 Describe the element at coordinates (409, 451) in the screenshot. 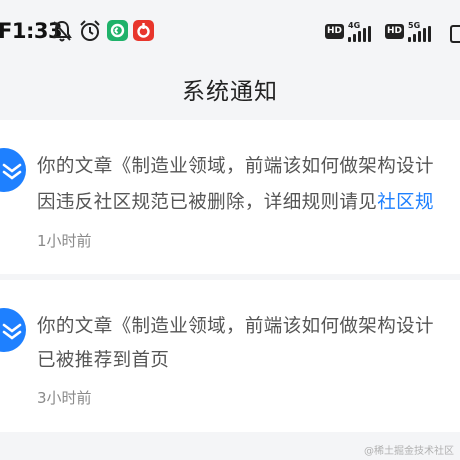

I see `watermark: @稀土掘金技术社区` at that location.